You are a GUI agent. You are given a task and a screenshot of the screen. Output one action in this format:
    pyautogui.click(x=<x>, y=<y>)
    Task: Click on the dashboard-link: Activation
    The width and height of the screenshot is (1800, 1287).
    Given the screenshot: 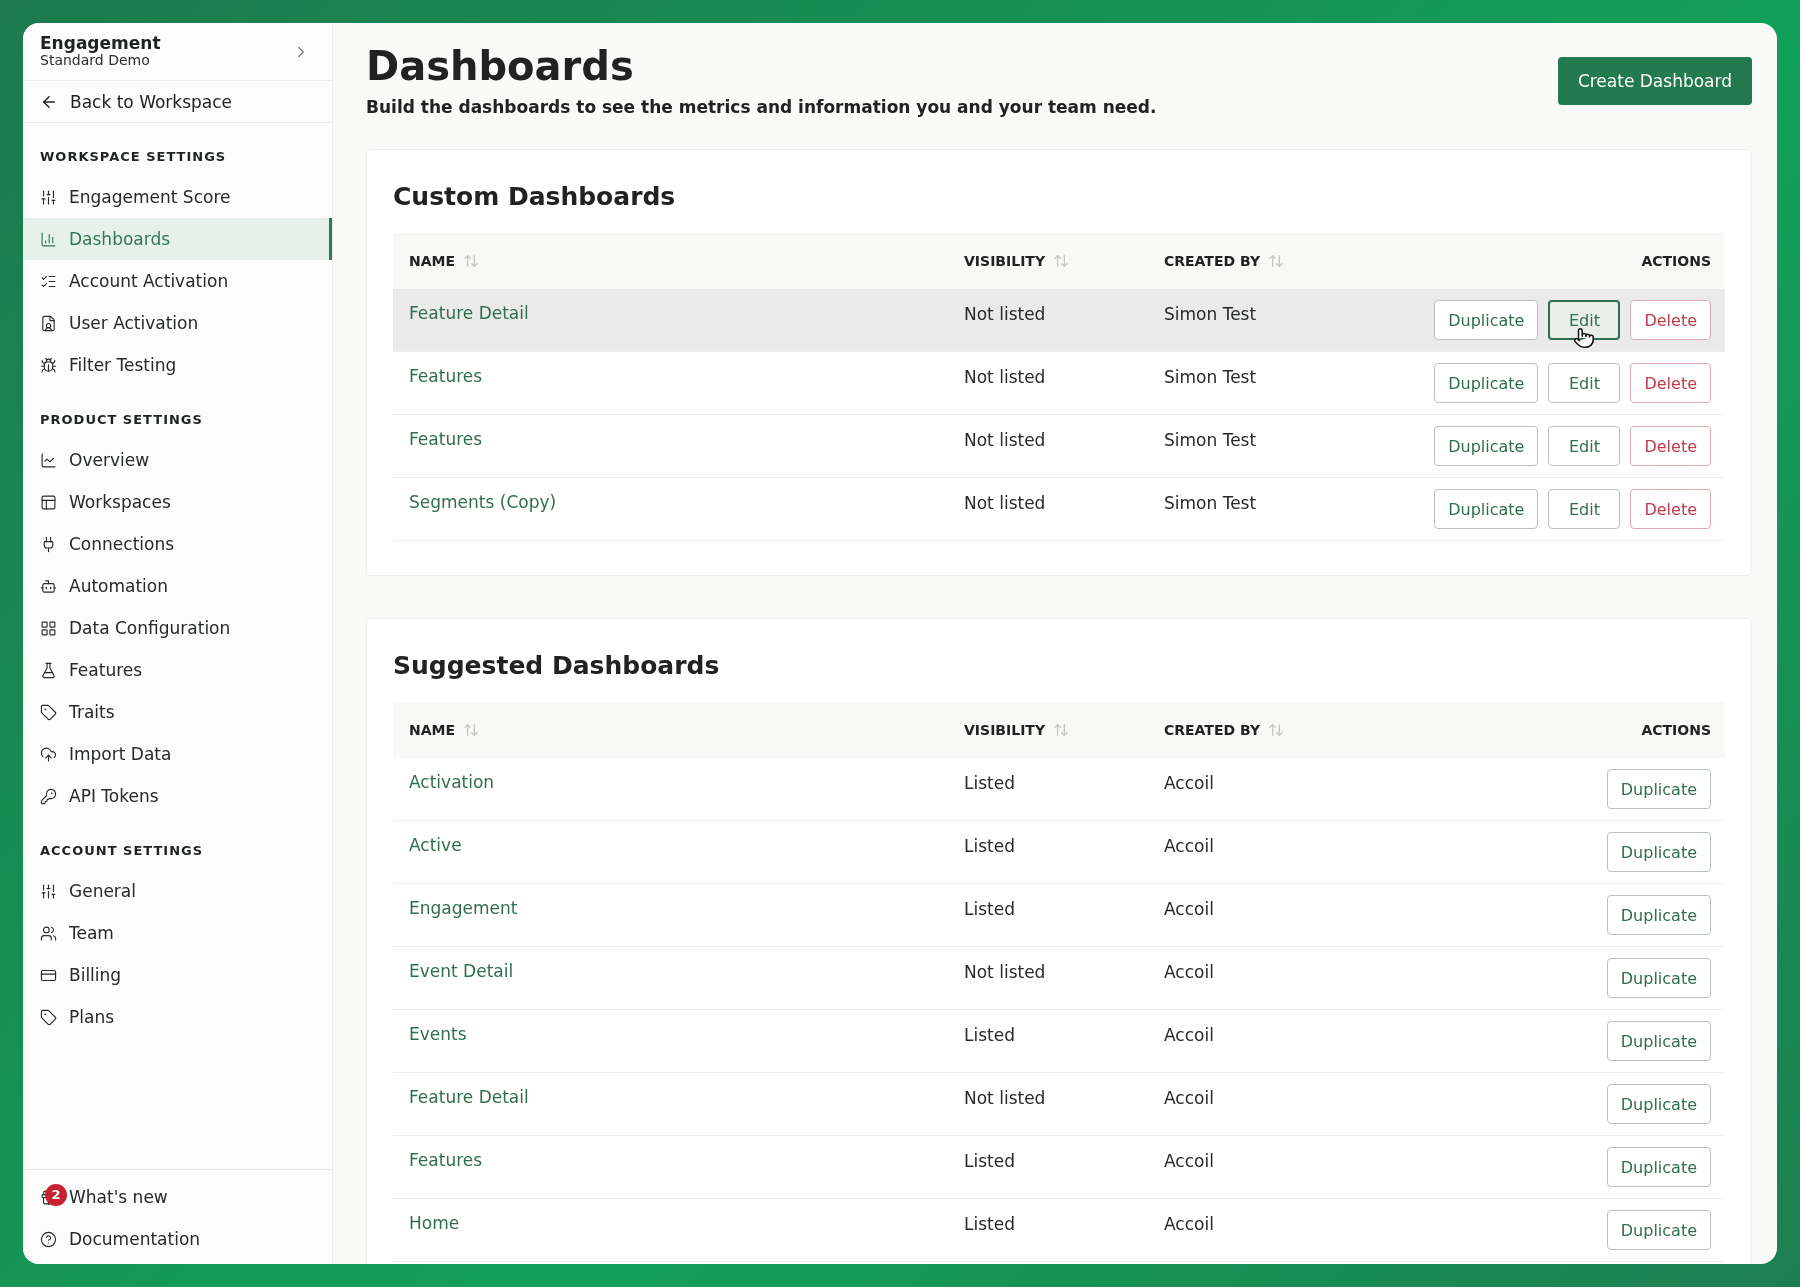 What is the action you would take?
    pyautogui.click(x=686, y=775)
    